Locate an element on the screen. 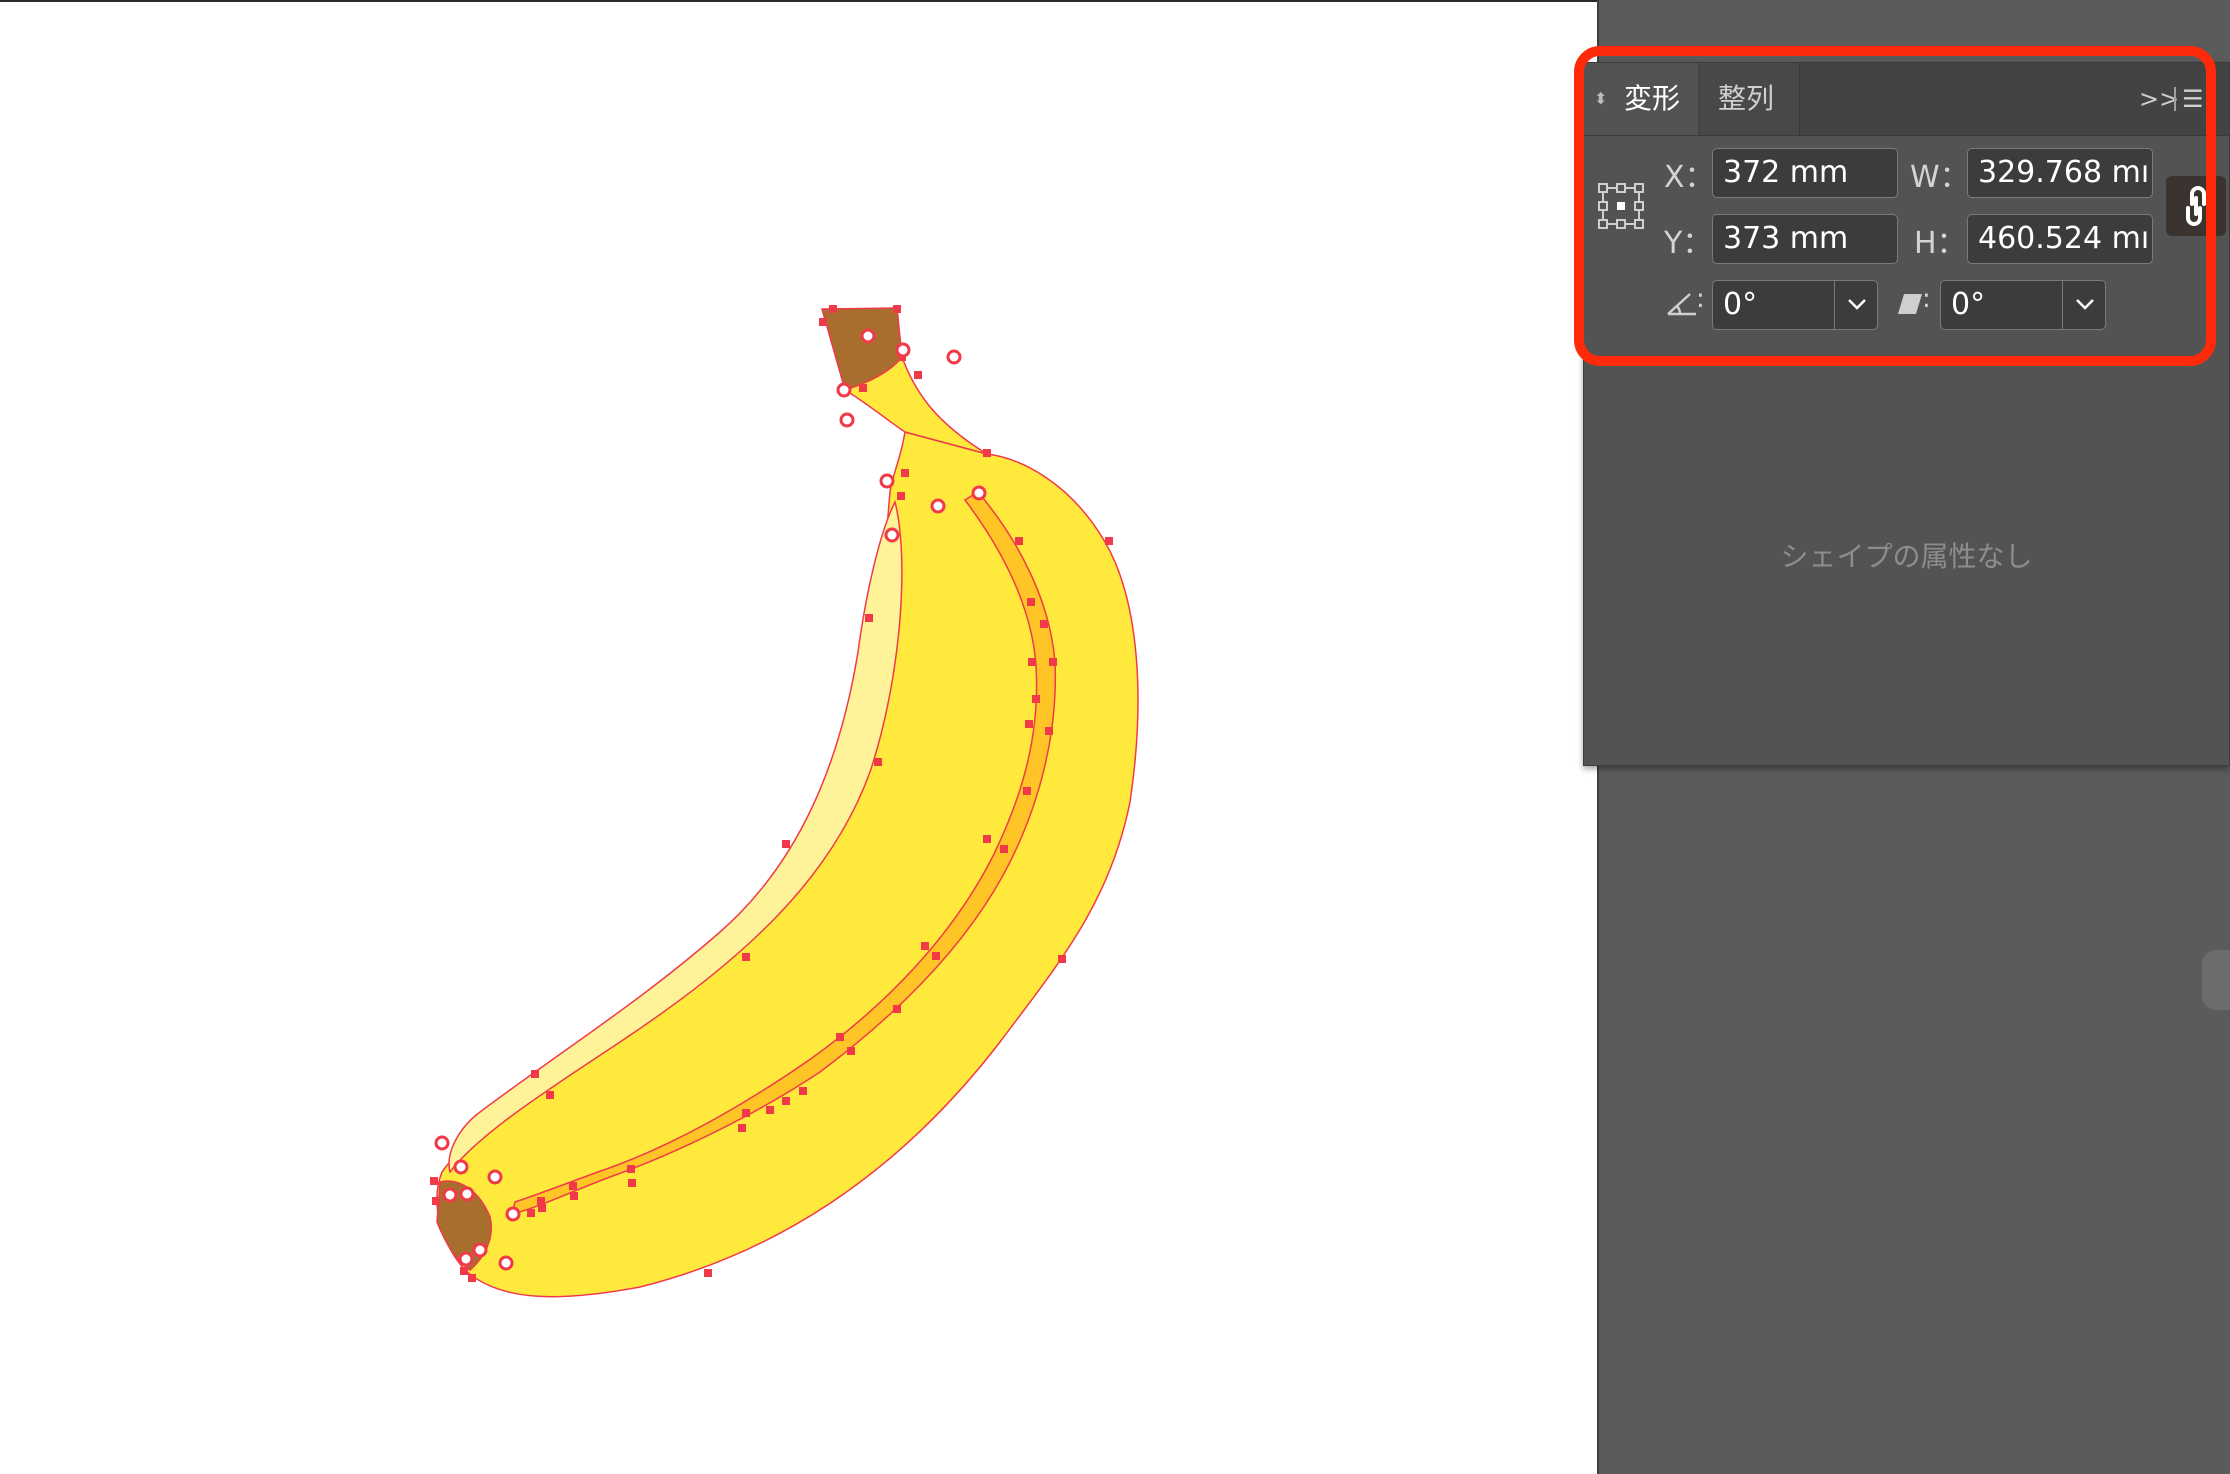 The height and width of the screenshot is (1474, 2230). shear-dropdown: 0° is located at coordinates (2023, 305).